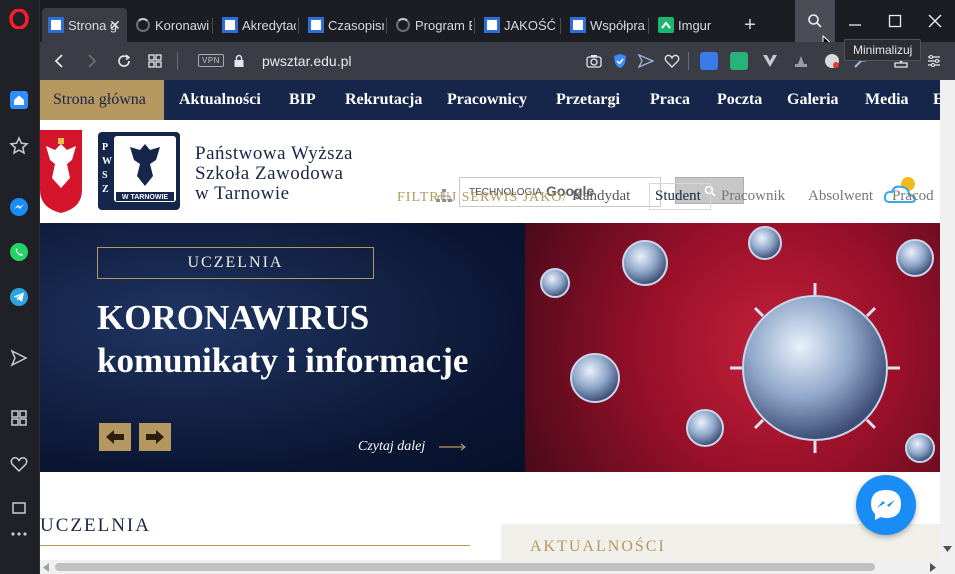 The height and width of the screenshot is (574, 955). Describe the element at coordinates (750, 25) in the screenshot. I see `new-tab-plus-icon: +` at that location.